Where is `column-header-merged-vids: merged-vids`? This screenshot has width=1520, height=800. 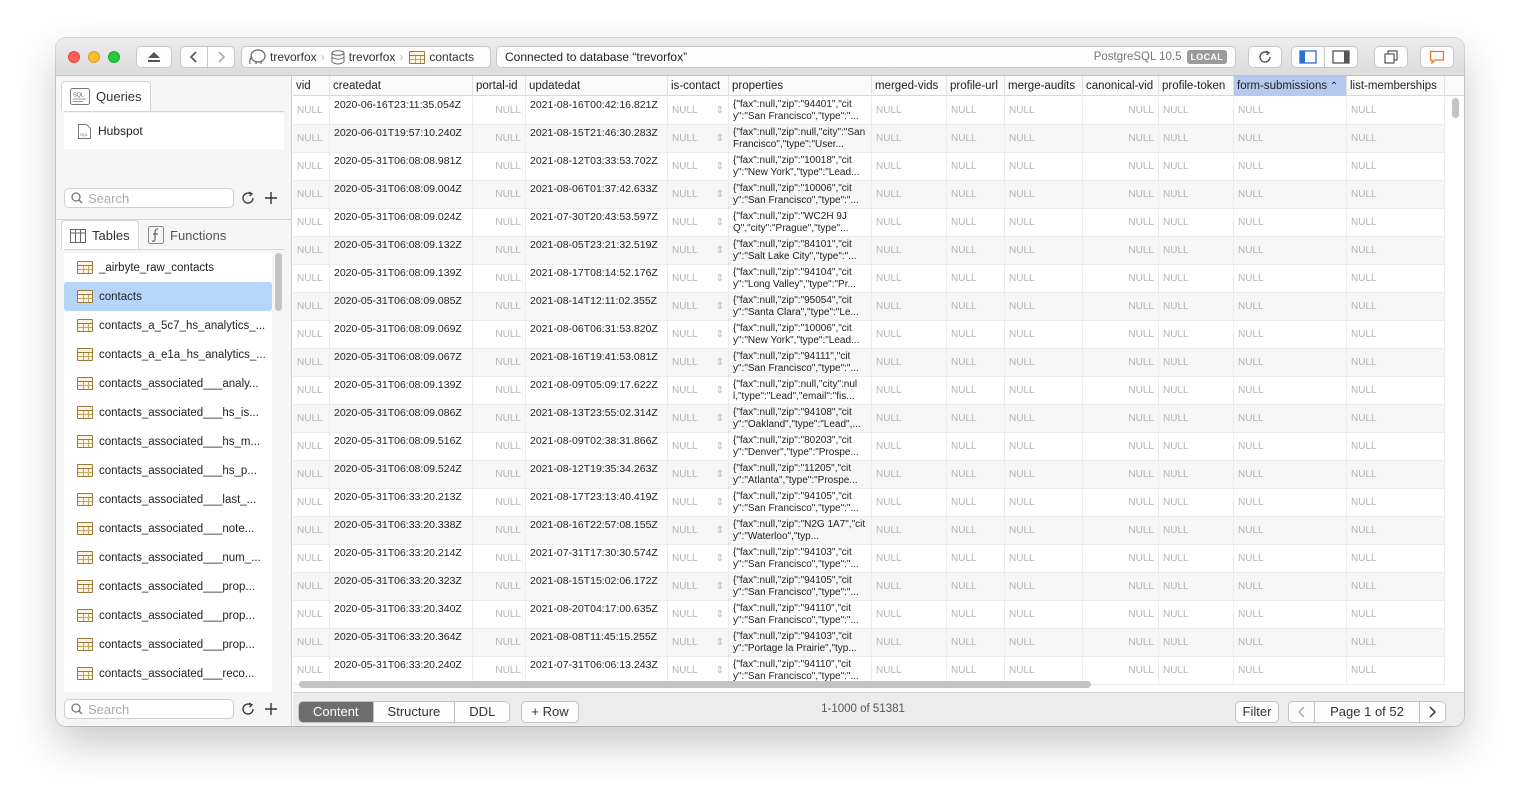 column-header-merged-vids: merged-vids is located at coordinates (909, 86).